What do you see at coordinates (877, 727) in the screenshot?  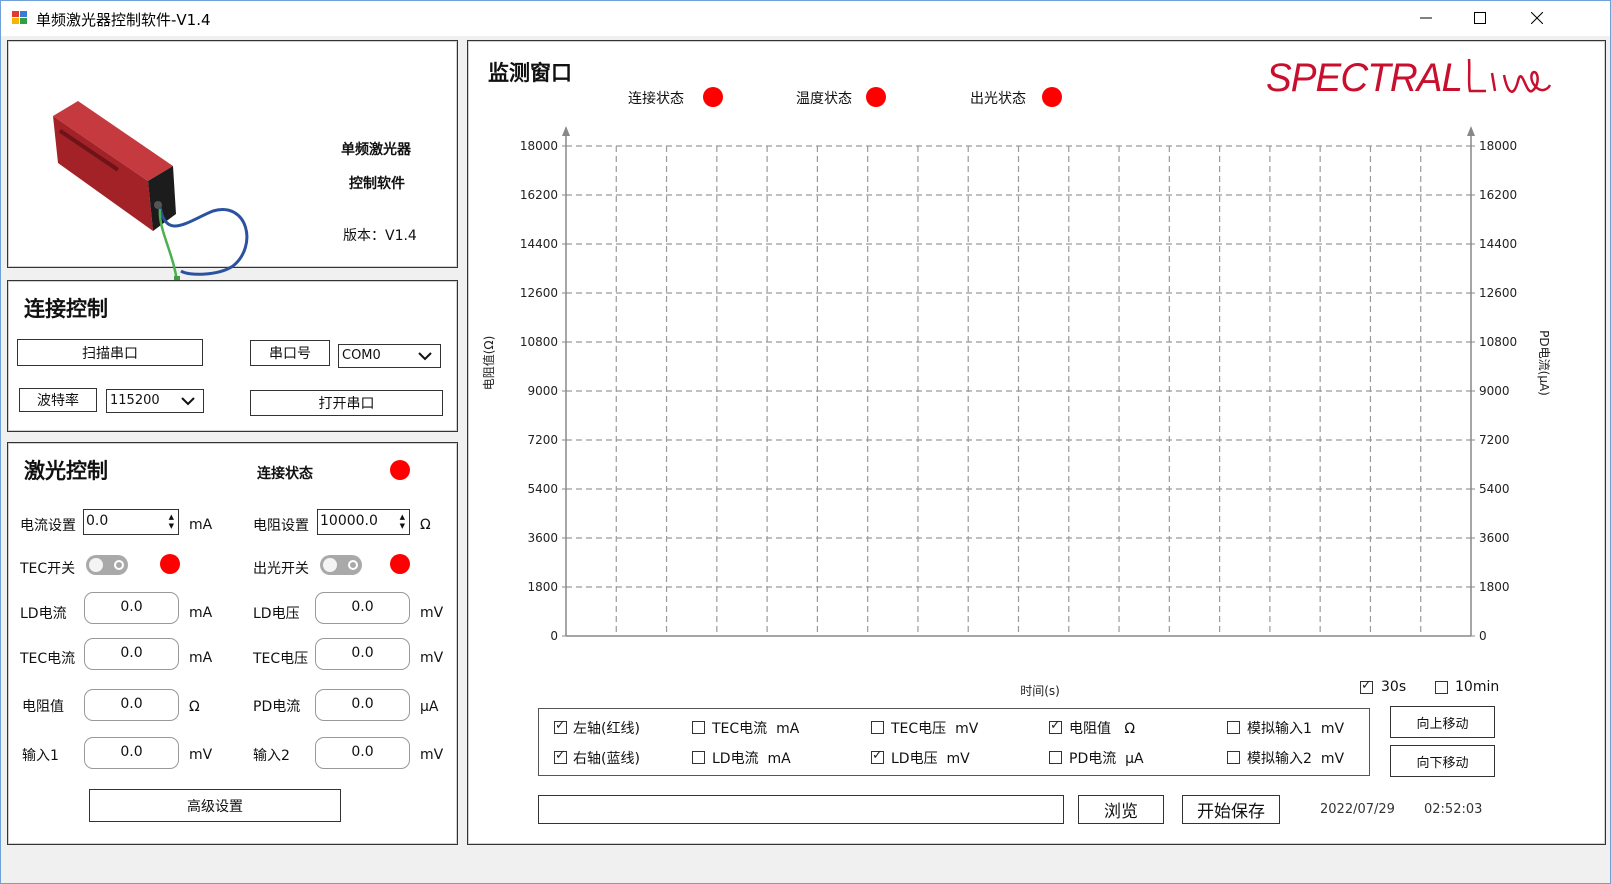 I see `checkbox-tec-voltage` at bounding box center [877, 727].